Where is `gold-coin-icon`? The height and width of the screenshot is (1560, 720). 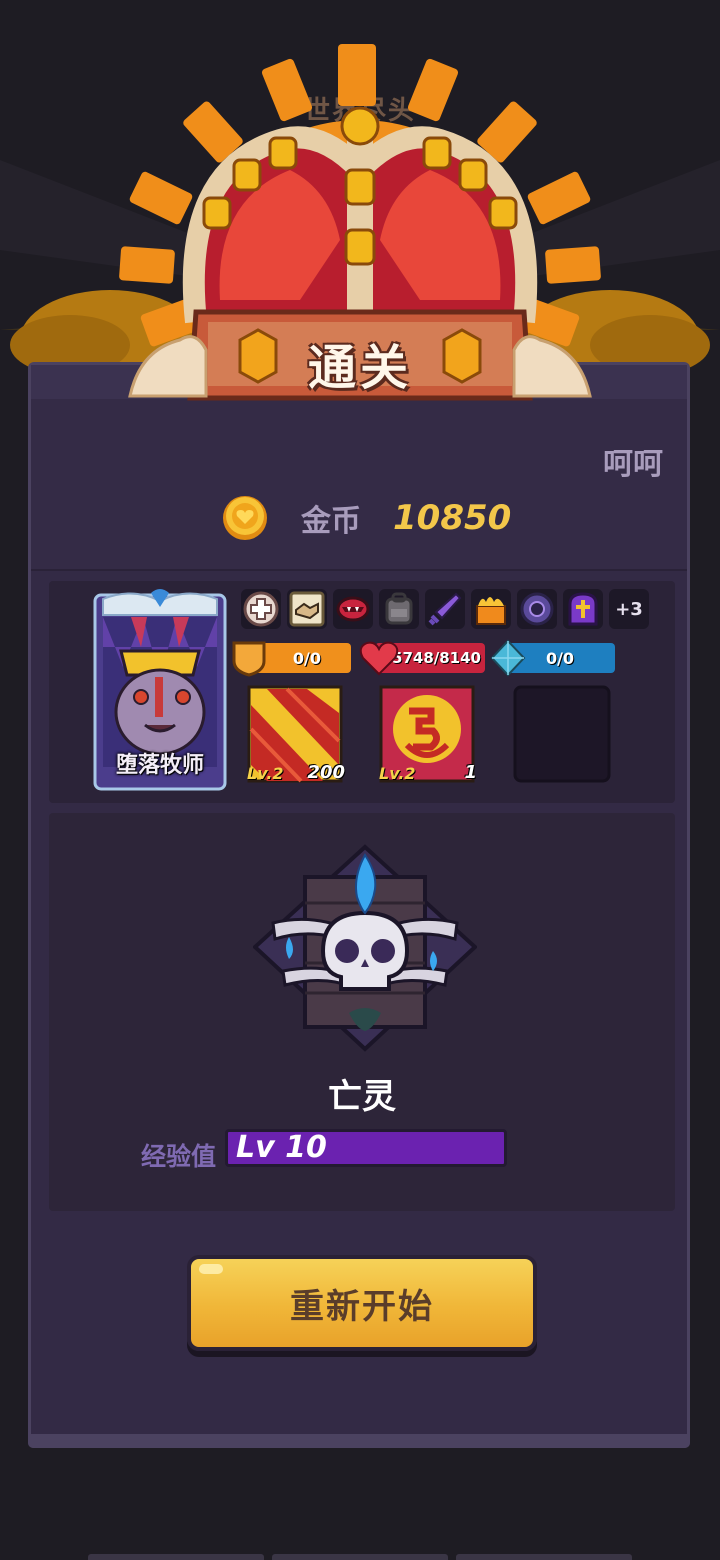
gold-coin-icon is located at coordinates (245, 518).